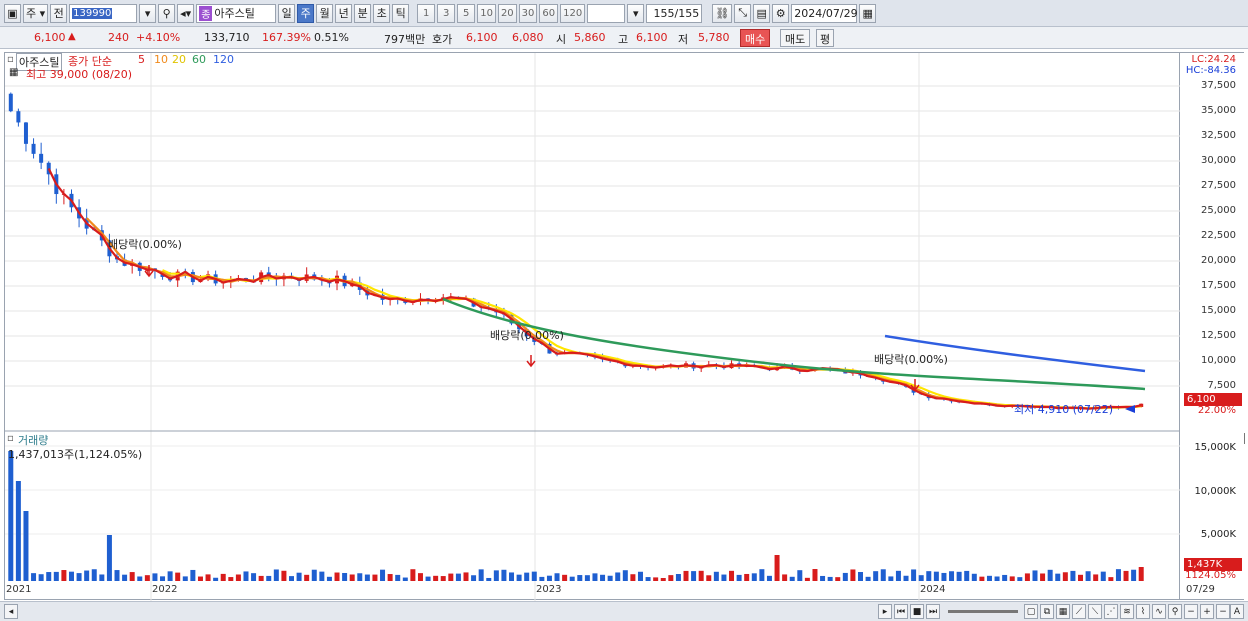 This screenshot has width=1248, height=621. Describe the element at coordinates (344, 13) in the screenshot. I see `period-year: 년` at that location.